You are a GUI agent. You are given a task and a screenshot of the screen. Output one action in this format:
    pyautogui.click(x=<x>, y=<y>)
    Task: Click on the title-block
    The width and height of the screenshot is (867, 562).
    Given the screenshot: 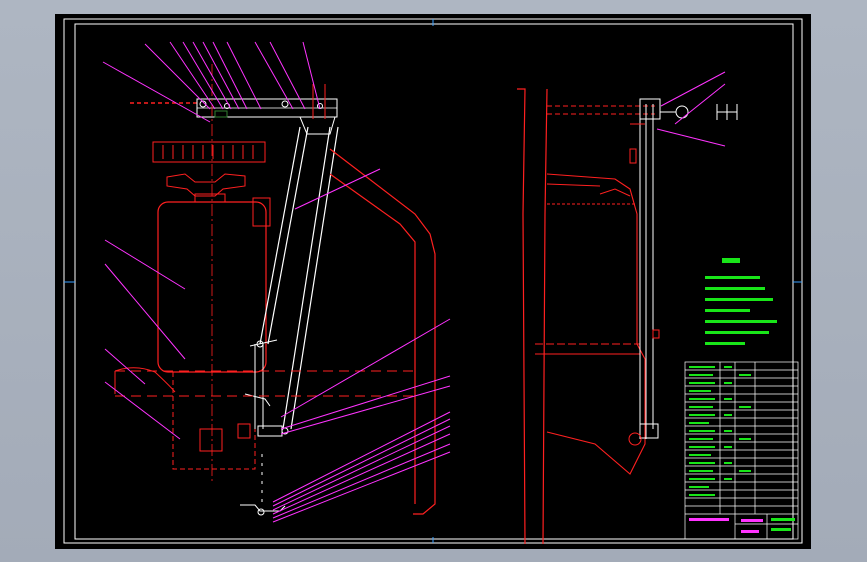 What is the action you would take?
    pyautogui.click(x=741, y=450)
    